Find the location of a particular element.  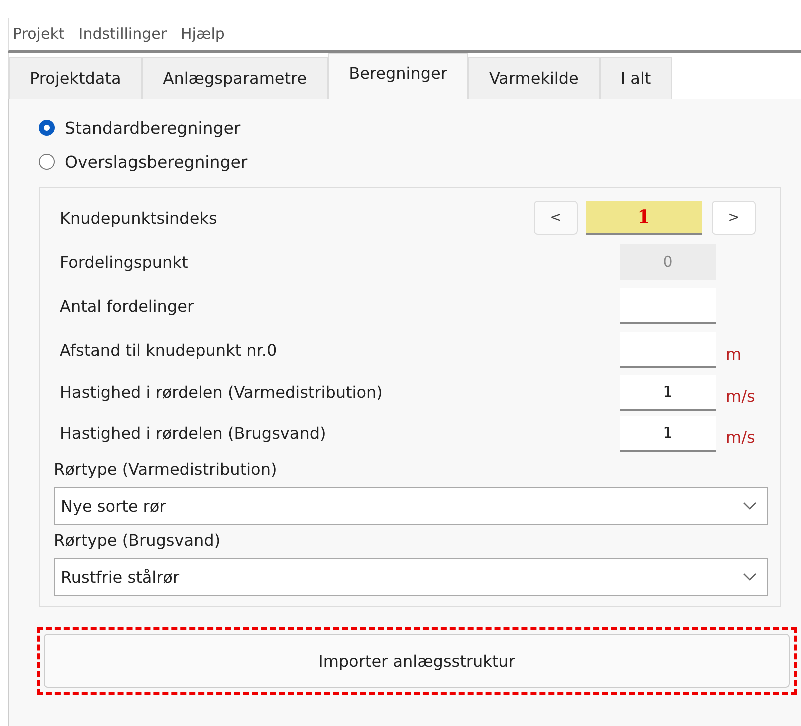

tab: I alt is located at coordinates (636, 78).